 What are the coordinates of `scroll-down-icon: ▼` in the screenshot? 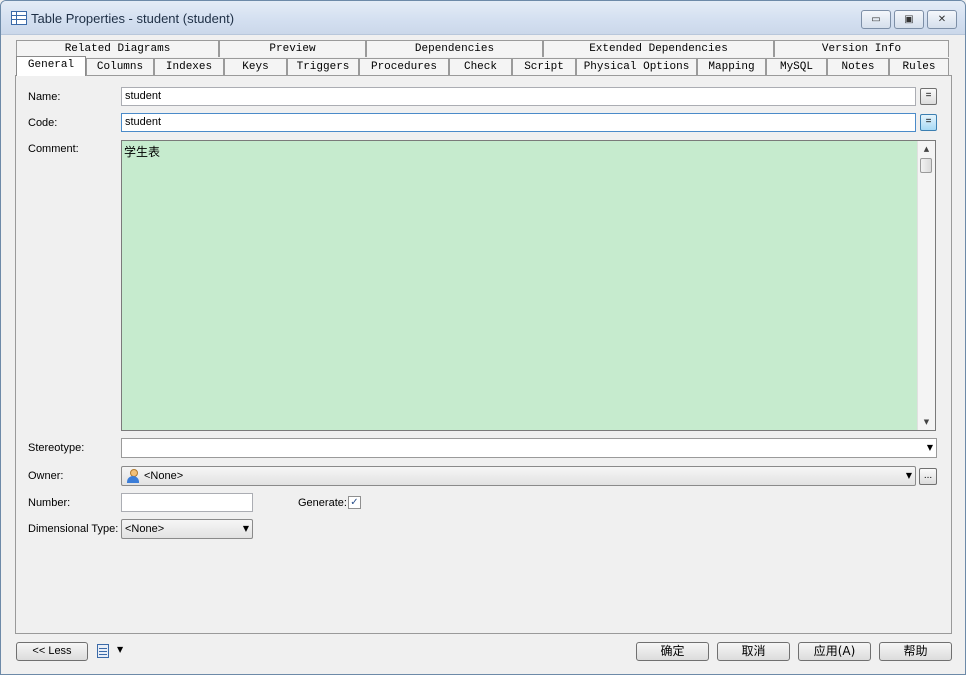 It's located at (926, 422).